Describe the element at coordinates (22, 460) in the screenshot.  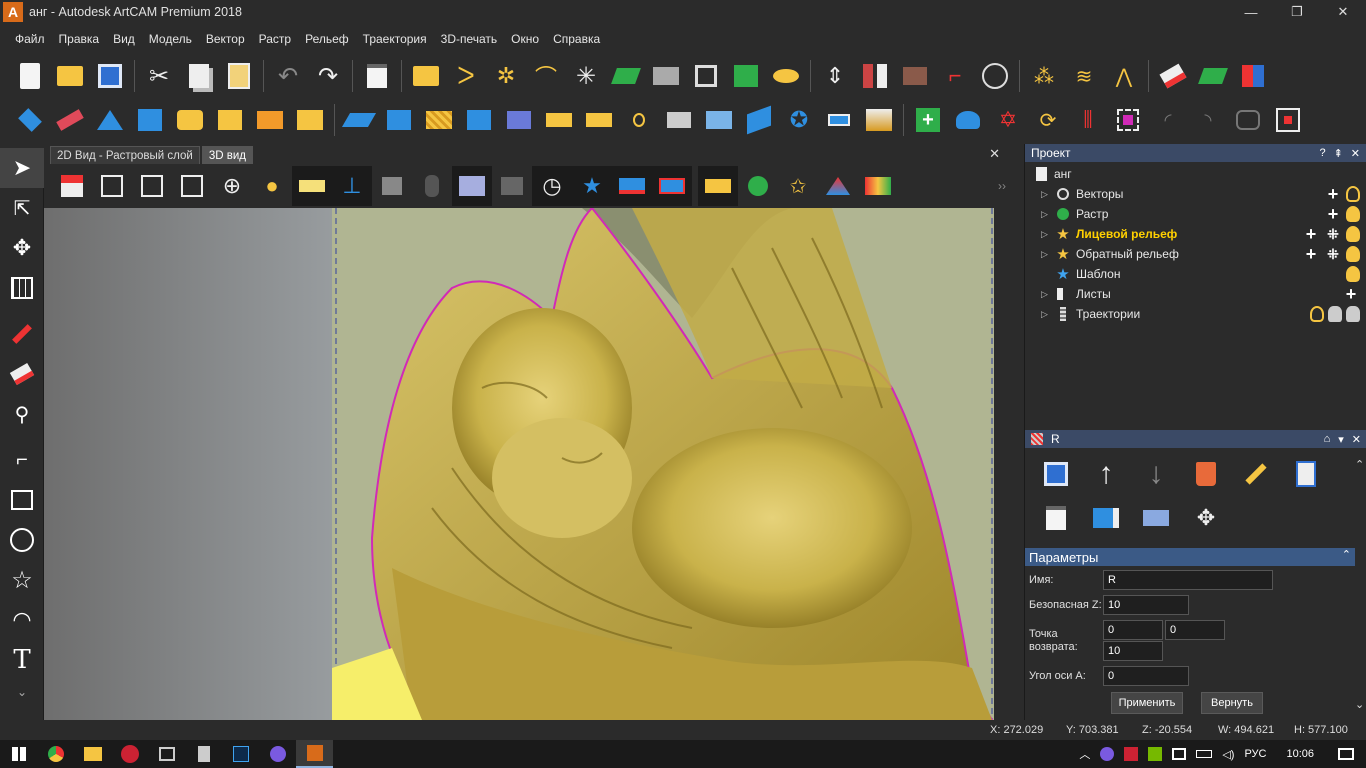
I see `polyline-tool: ⌐` at that location.